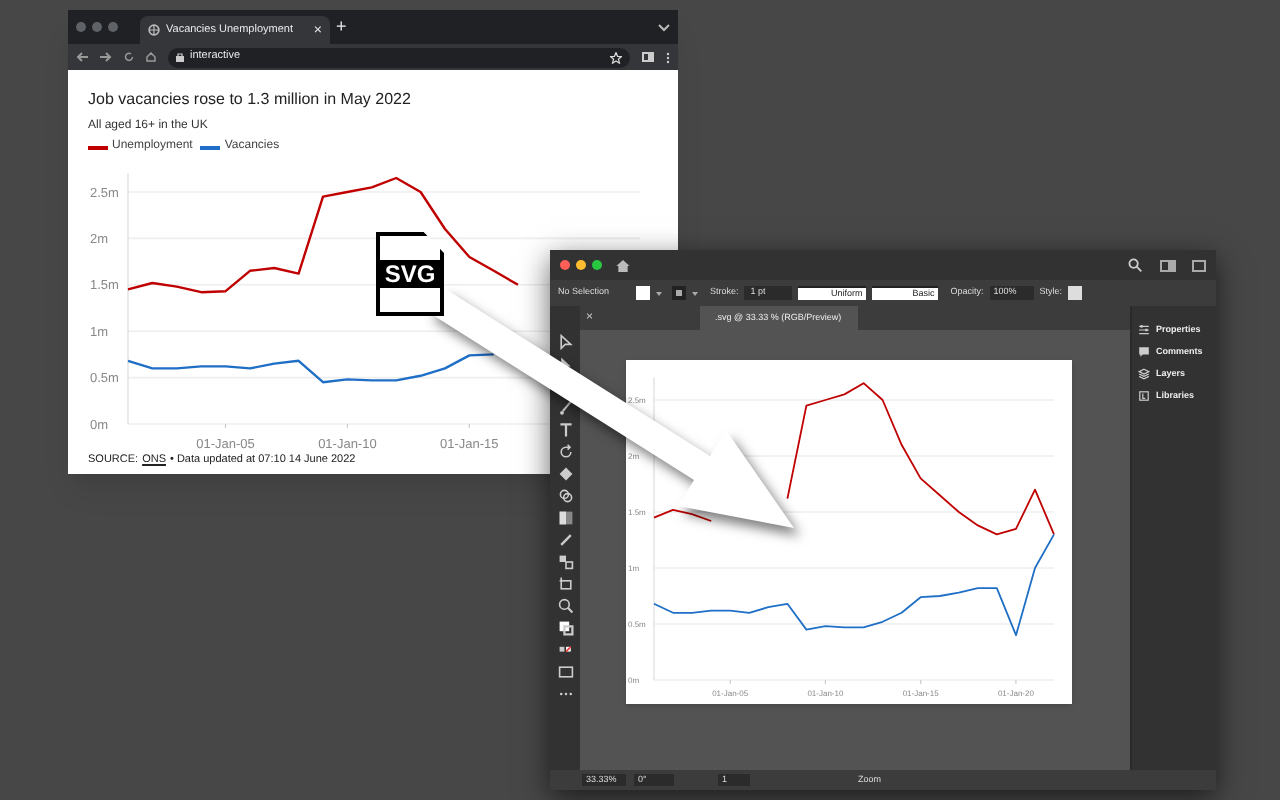 Image resolution: width=1280 pixels, height=800 pixels. What do you see at coordinates (565, 606) in the screenshot?
I see `zoom-icon` at bounding box center [565, 606].